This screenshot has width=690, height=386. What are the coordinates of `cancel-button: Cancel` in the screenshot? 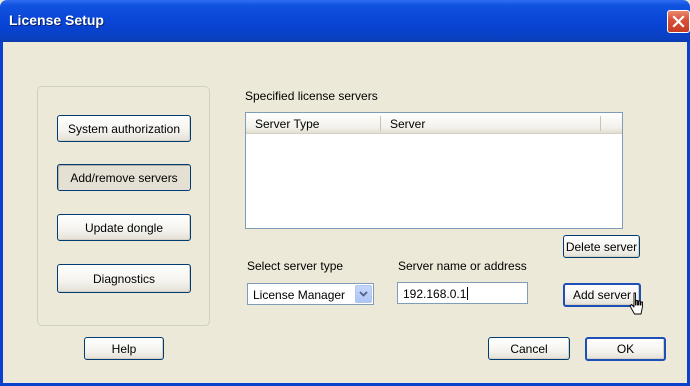 It's located at (529, 348).